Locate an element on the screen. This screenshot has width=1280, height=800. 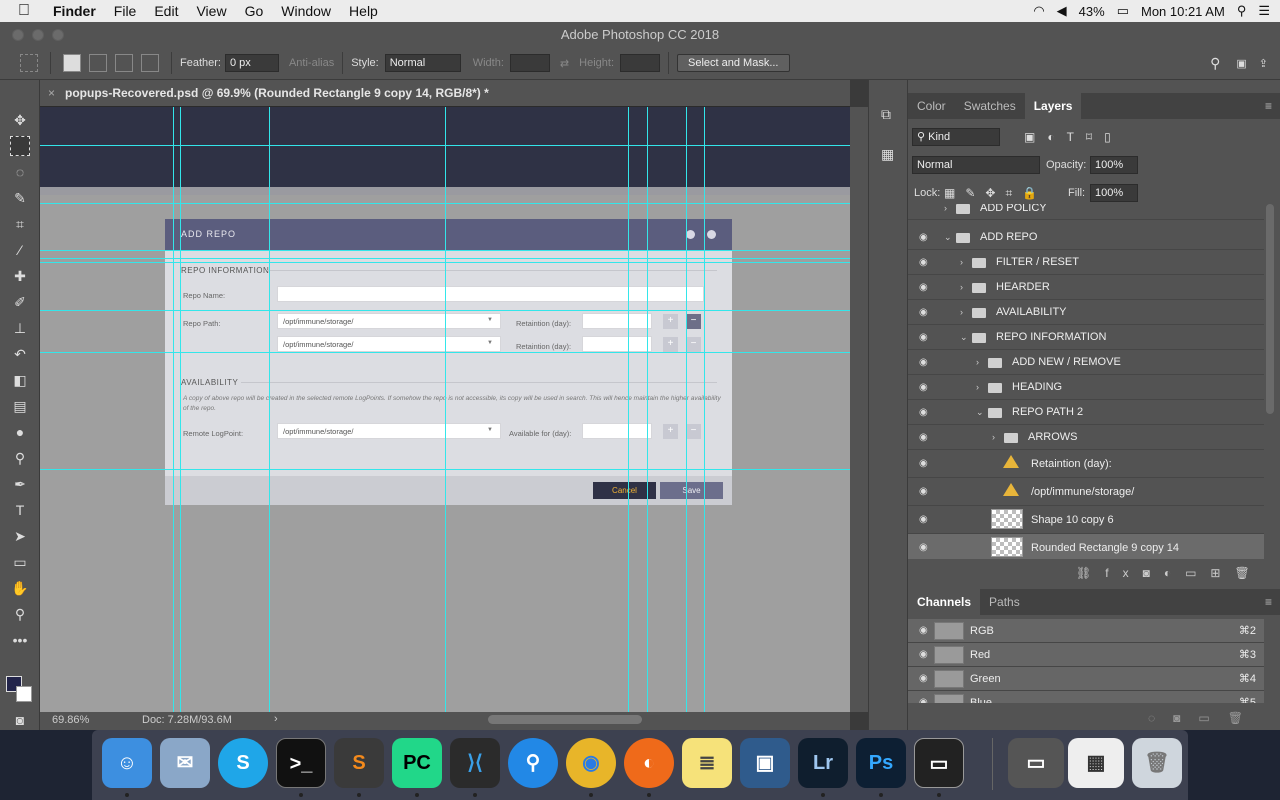
tab-layers: Layers is located at coordinates (1053, 106).